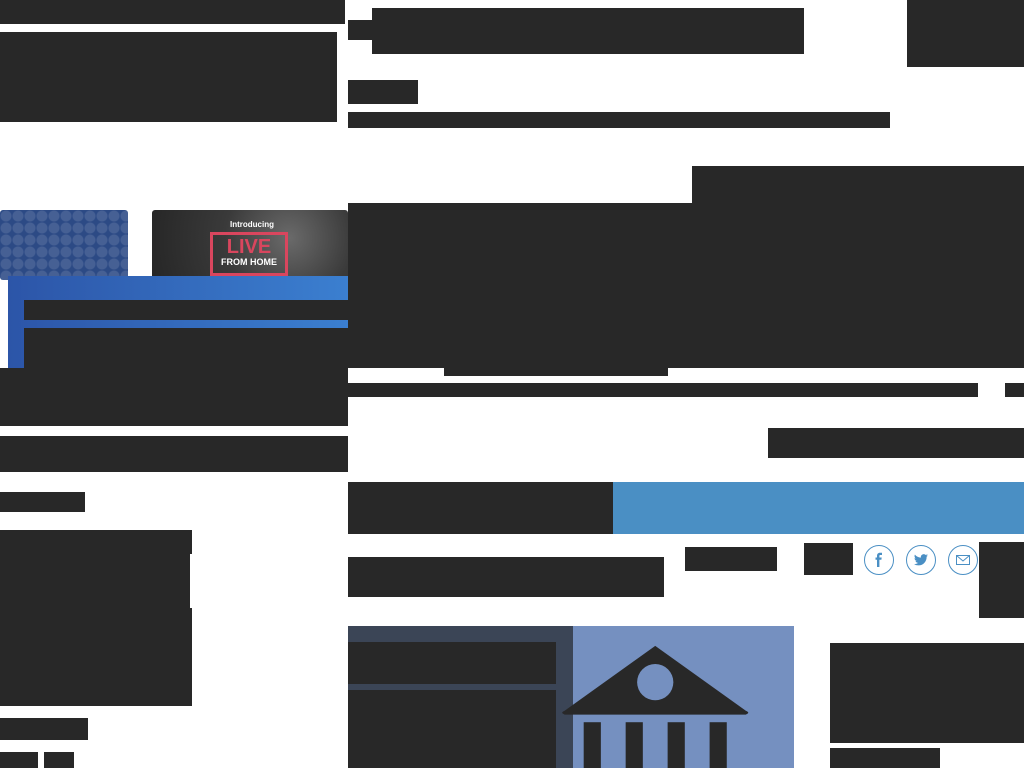  I want to click on main-block-top, so click(858, 186).